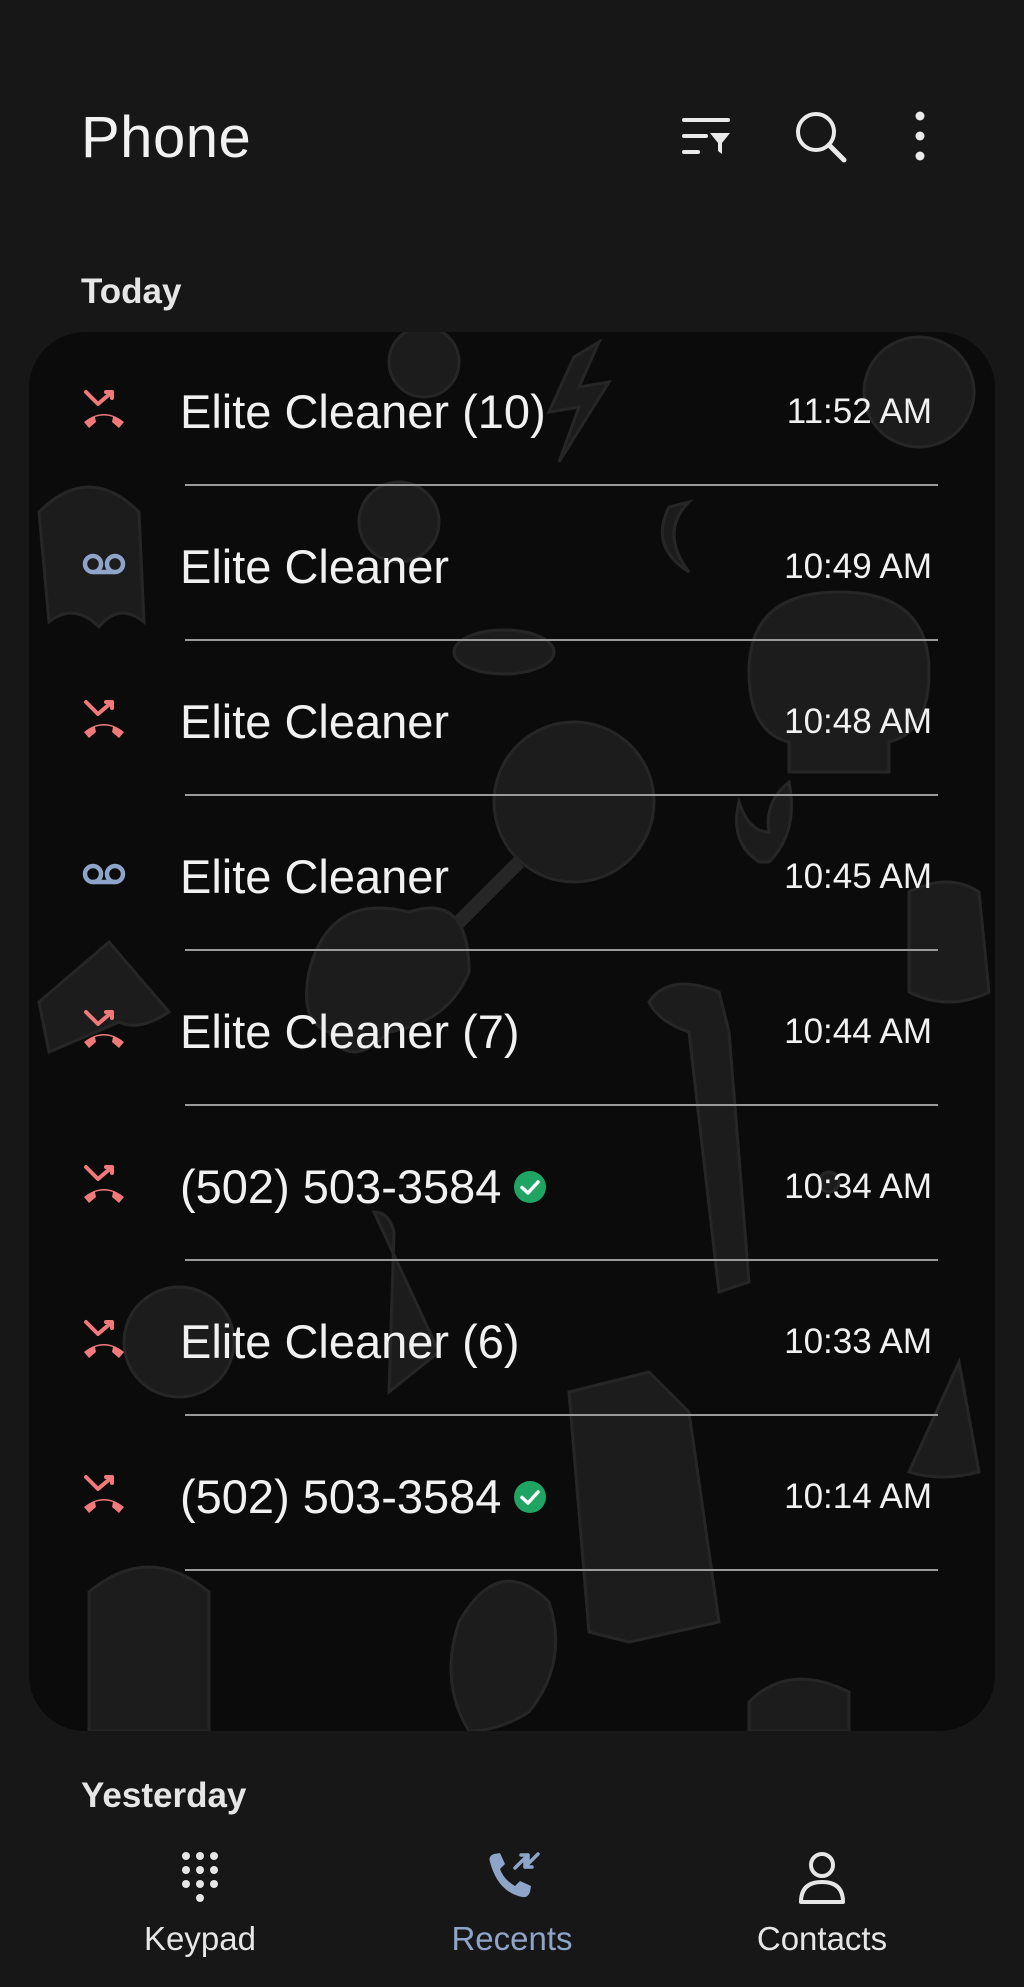 This screenshot has width=1024, height=1987. What do you see at coordinates (166, 137) in the screenshot?
I see `page-title: Phone` at bounding box center [166, 137].